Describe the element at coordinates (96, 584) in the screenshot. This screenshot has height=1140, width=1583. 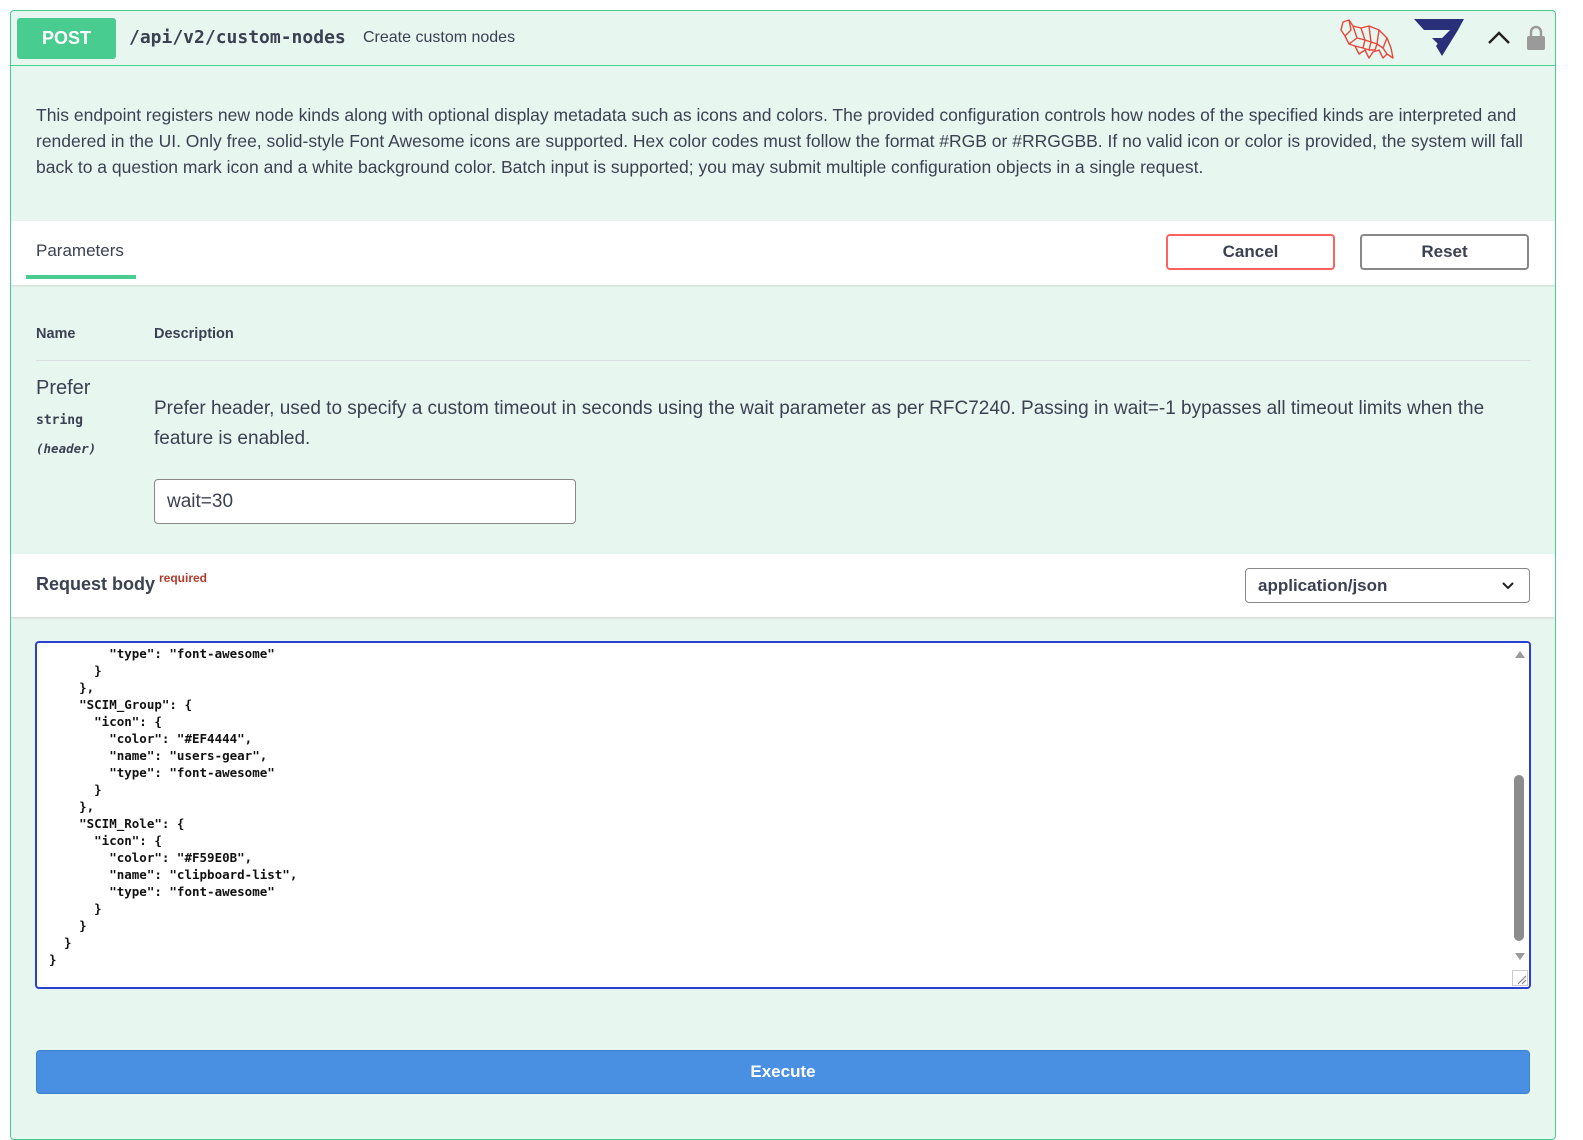
I see `request-body-title: Request body` at that location.